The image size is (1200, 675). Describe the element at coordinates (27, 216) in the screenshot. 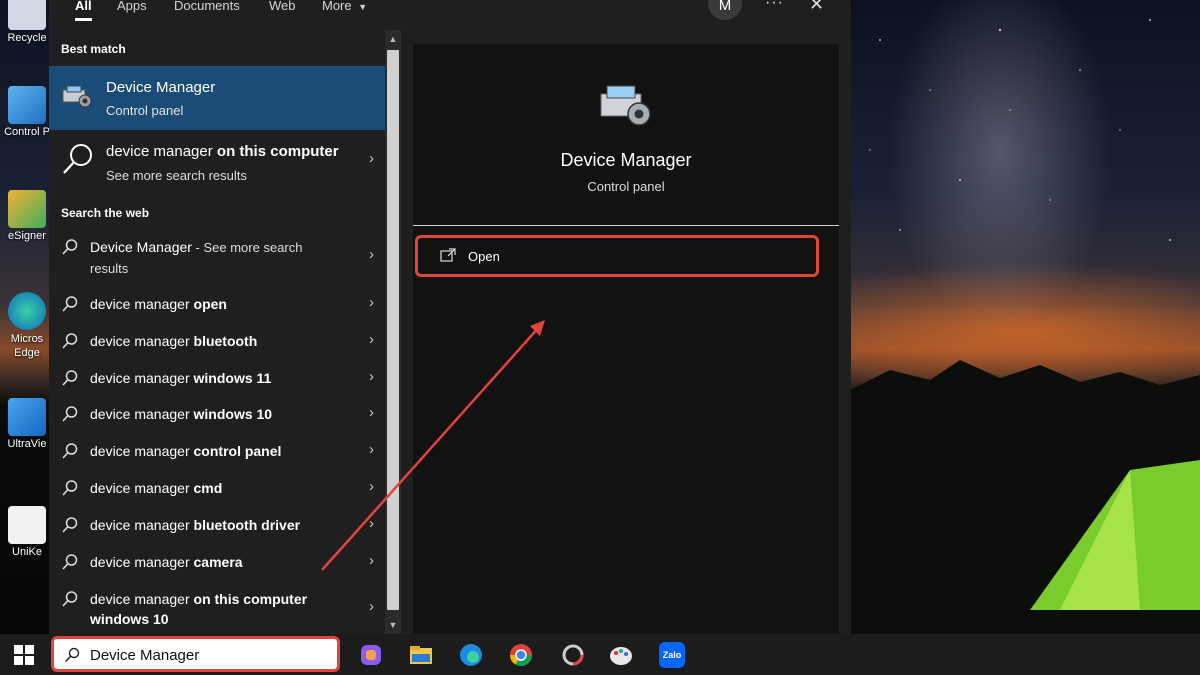

I see `desktop-icon-esigner: eSigner` at that location.